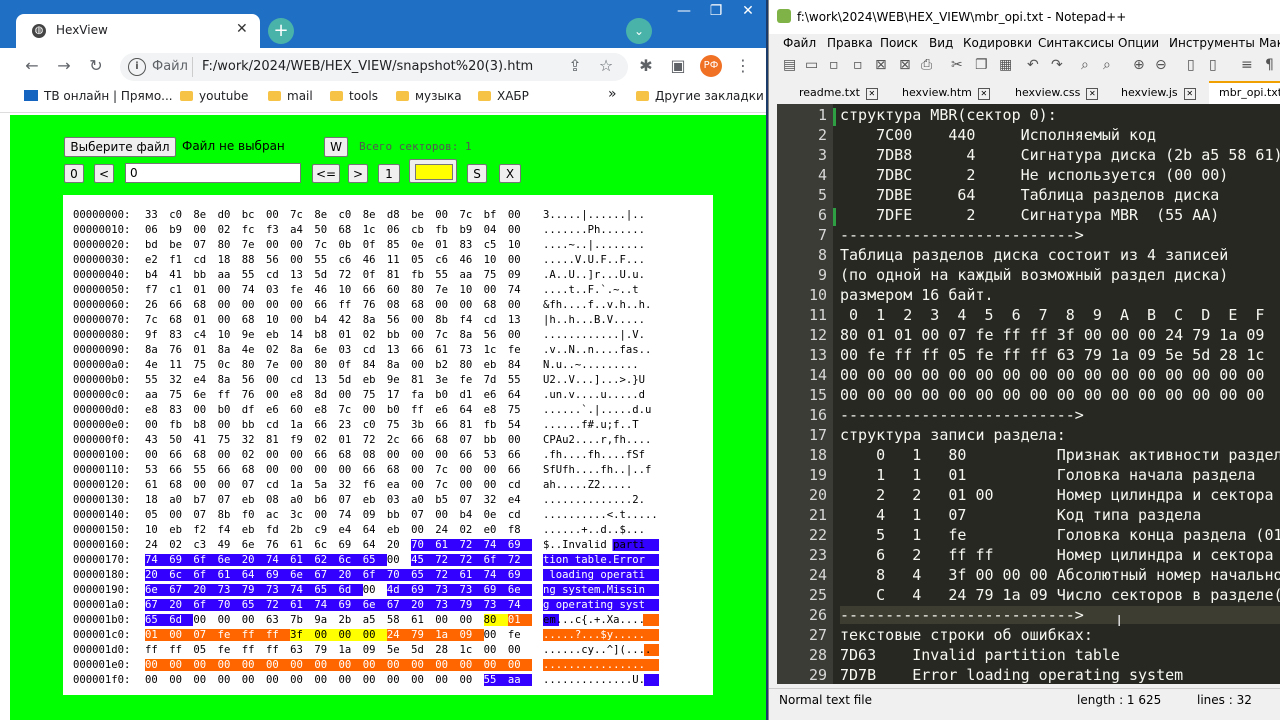 This screenshot has width=1280, height=720. Describe the element at coordinates (447, 500) in the screenshot. I see `hex-byte: b5` at that location.